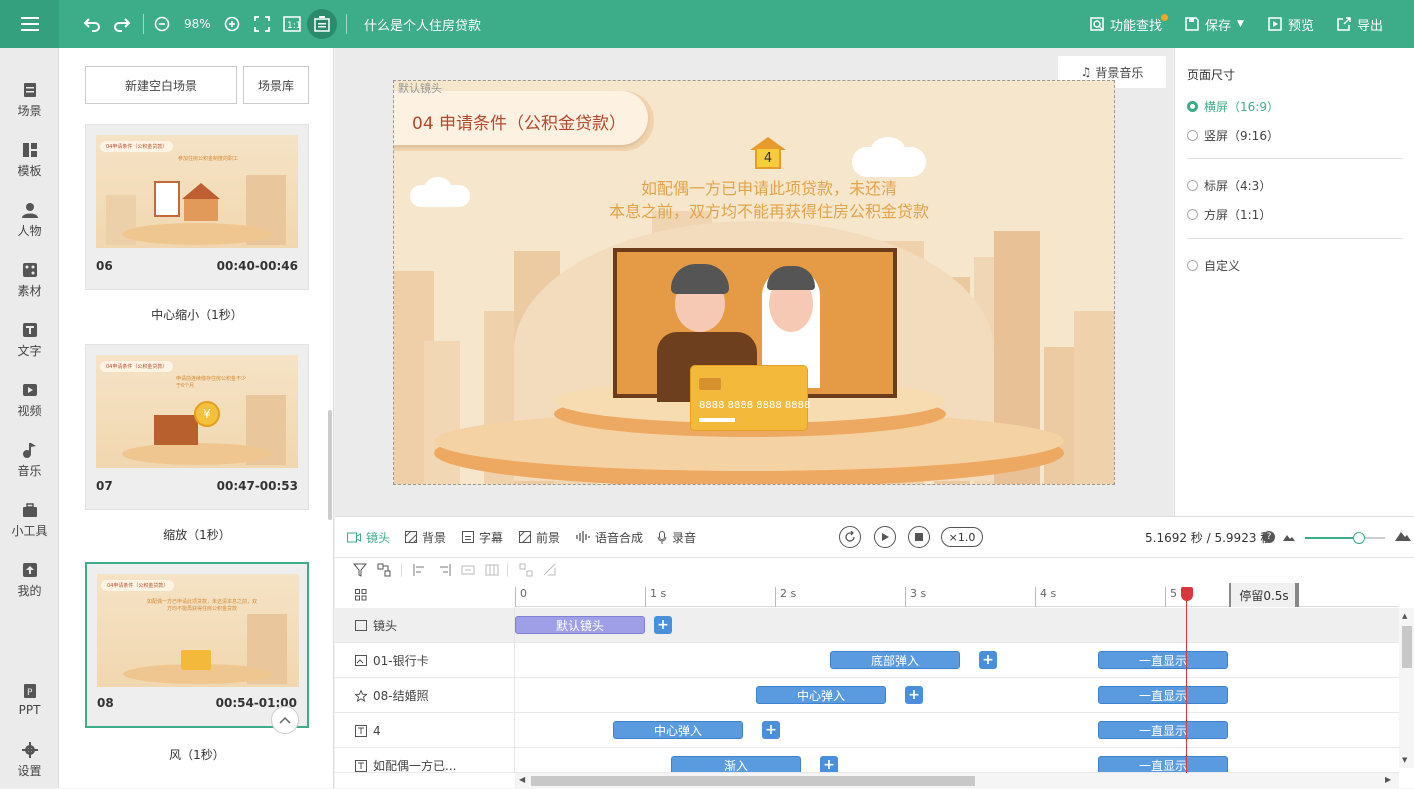 This screenshot has height=789, width=1414. I want to click on tab-background: 背景, so click(425, 537).